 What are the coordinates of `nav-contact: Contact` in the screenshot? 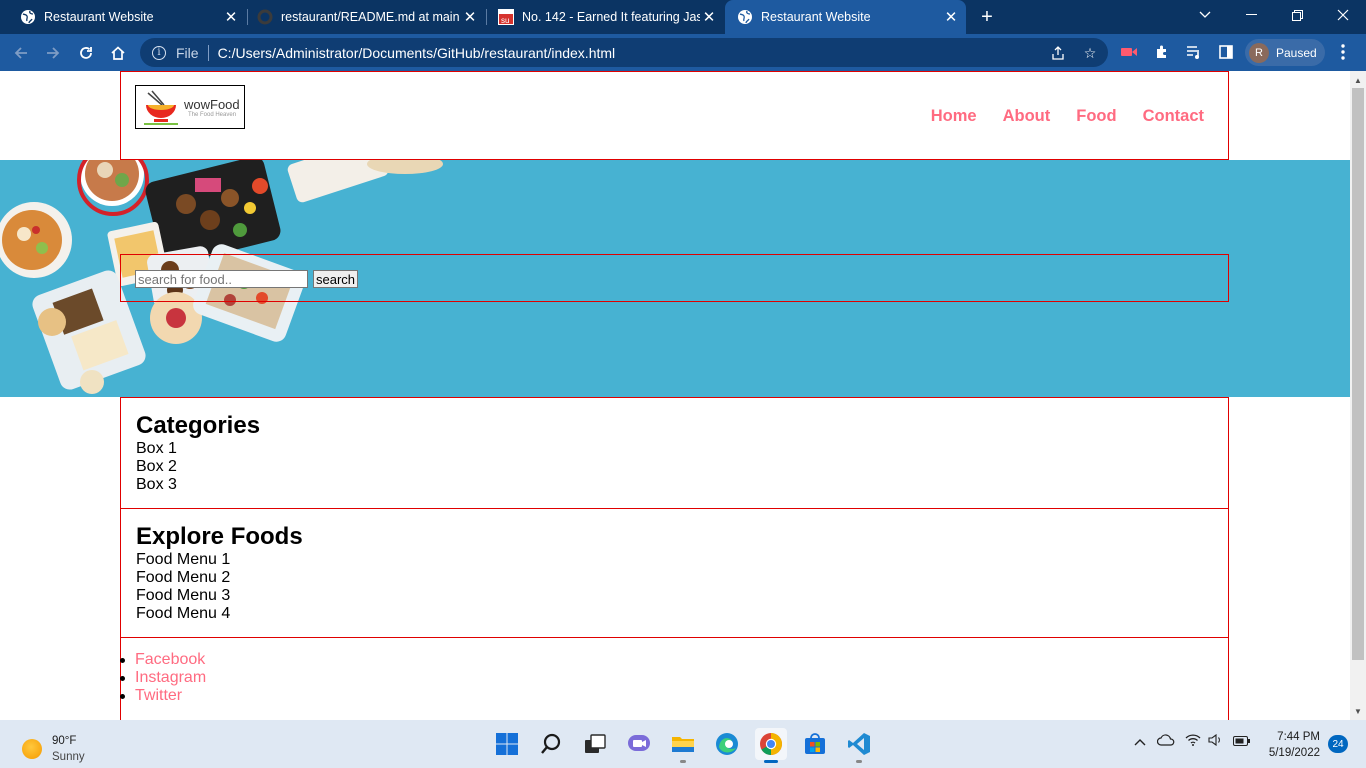 It's located at (1173, 116).